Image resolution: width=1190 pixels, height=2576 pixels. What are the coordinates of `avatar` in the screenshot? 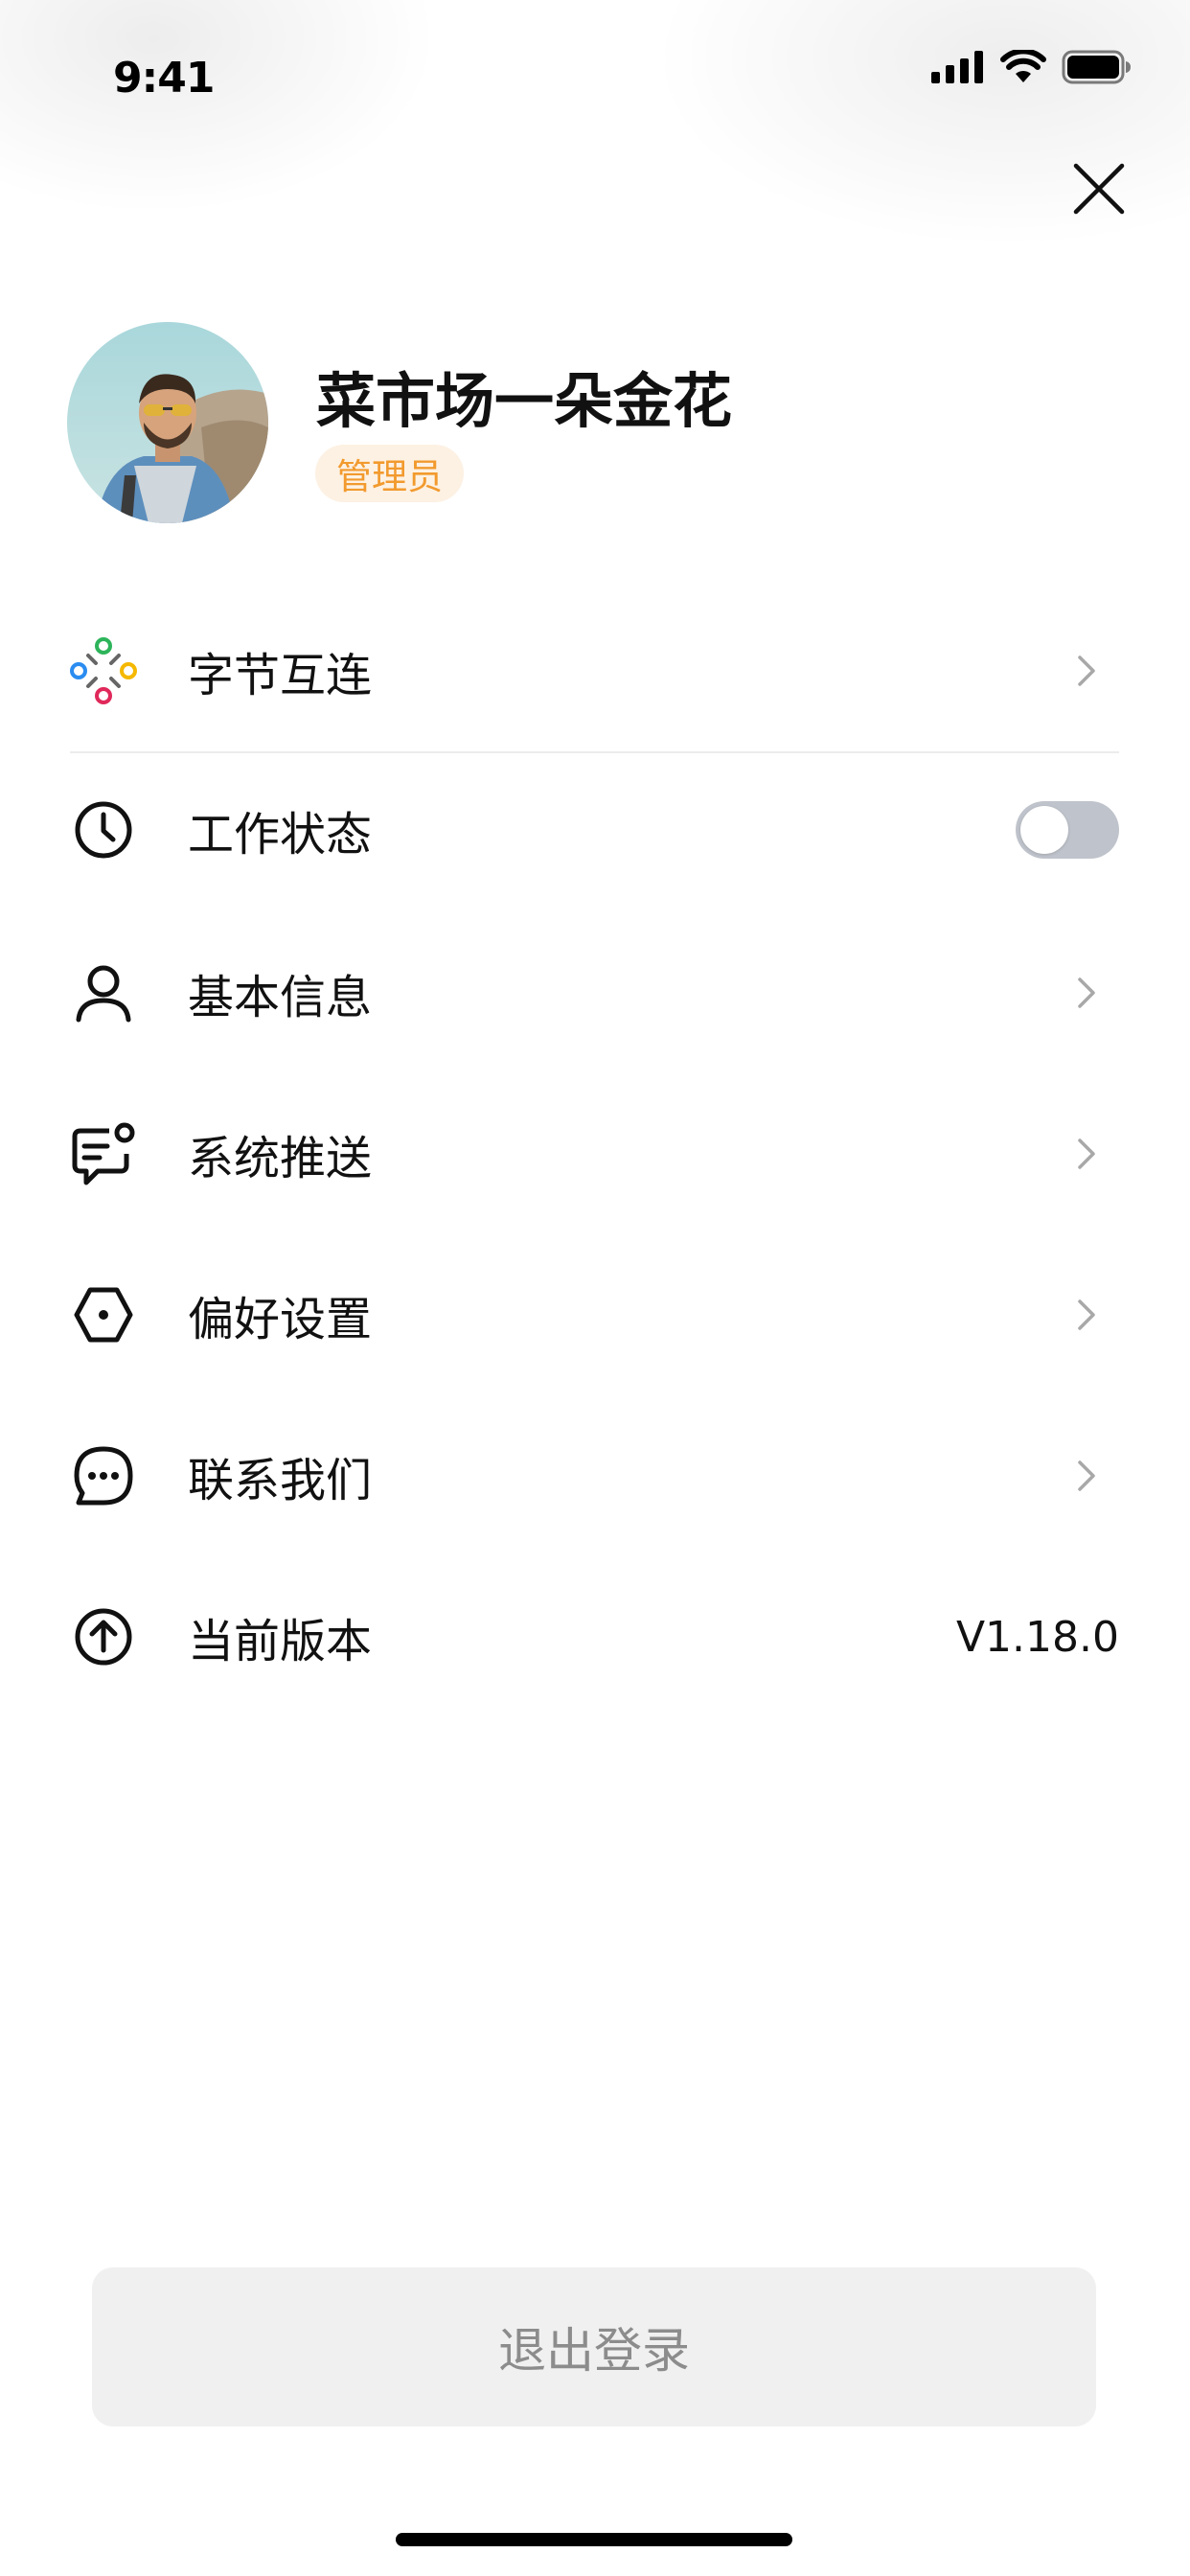 It's located at (167, 422).